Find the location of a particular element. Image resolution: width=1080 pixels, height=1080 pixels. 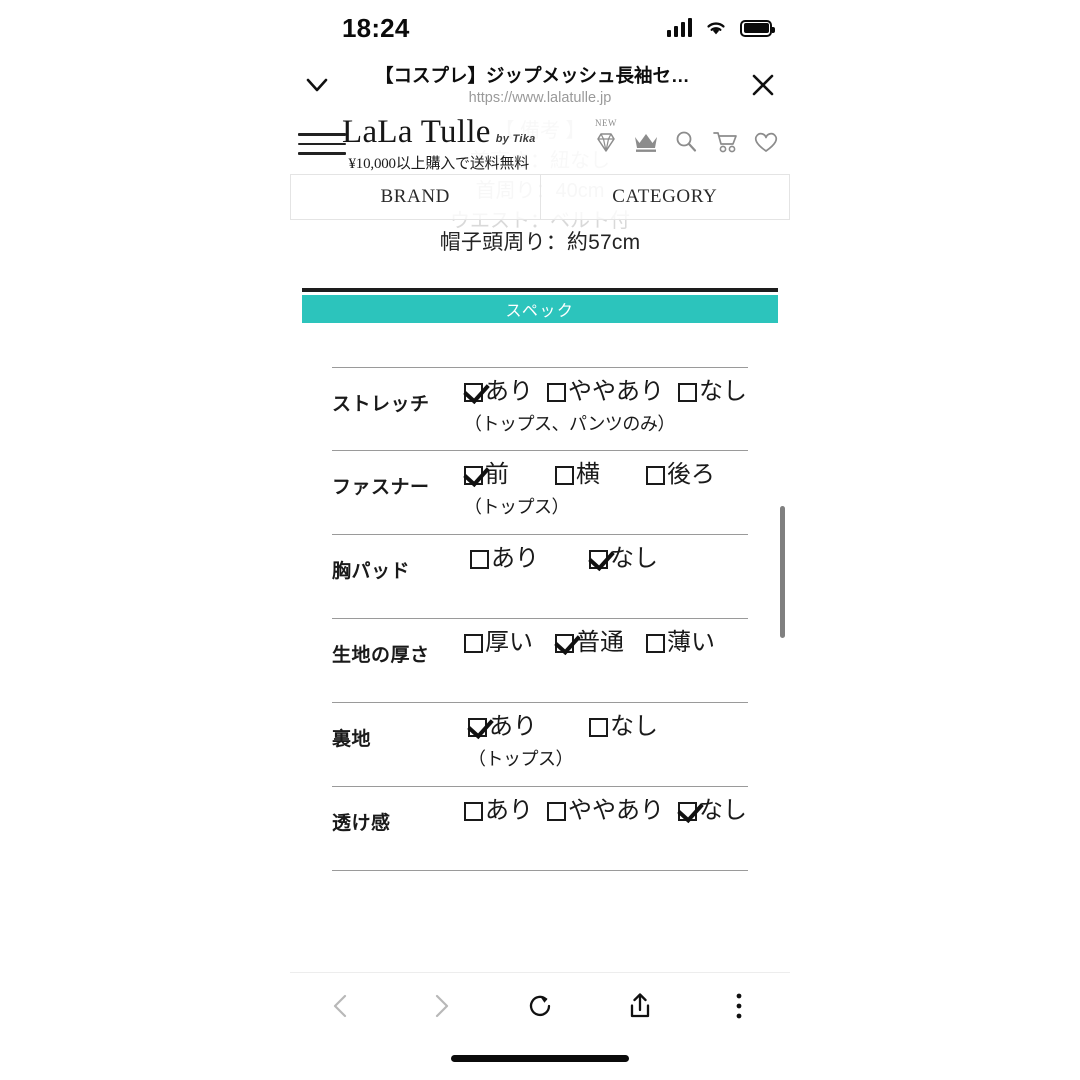

spec-row-options: あり なし is located at coordinates (599, 559).